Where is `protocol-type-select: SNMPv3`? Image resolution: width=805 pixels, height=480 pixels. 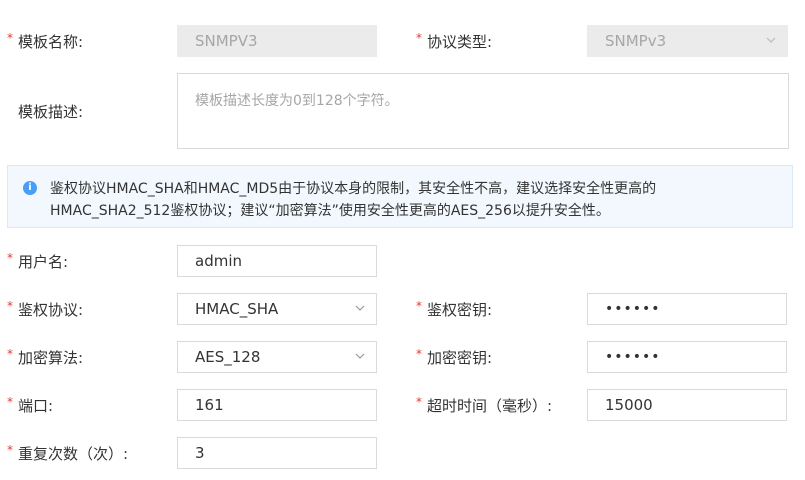
protocol-type-select: SNMPv3 is located at coordinates (687, 41).